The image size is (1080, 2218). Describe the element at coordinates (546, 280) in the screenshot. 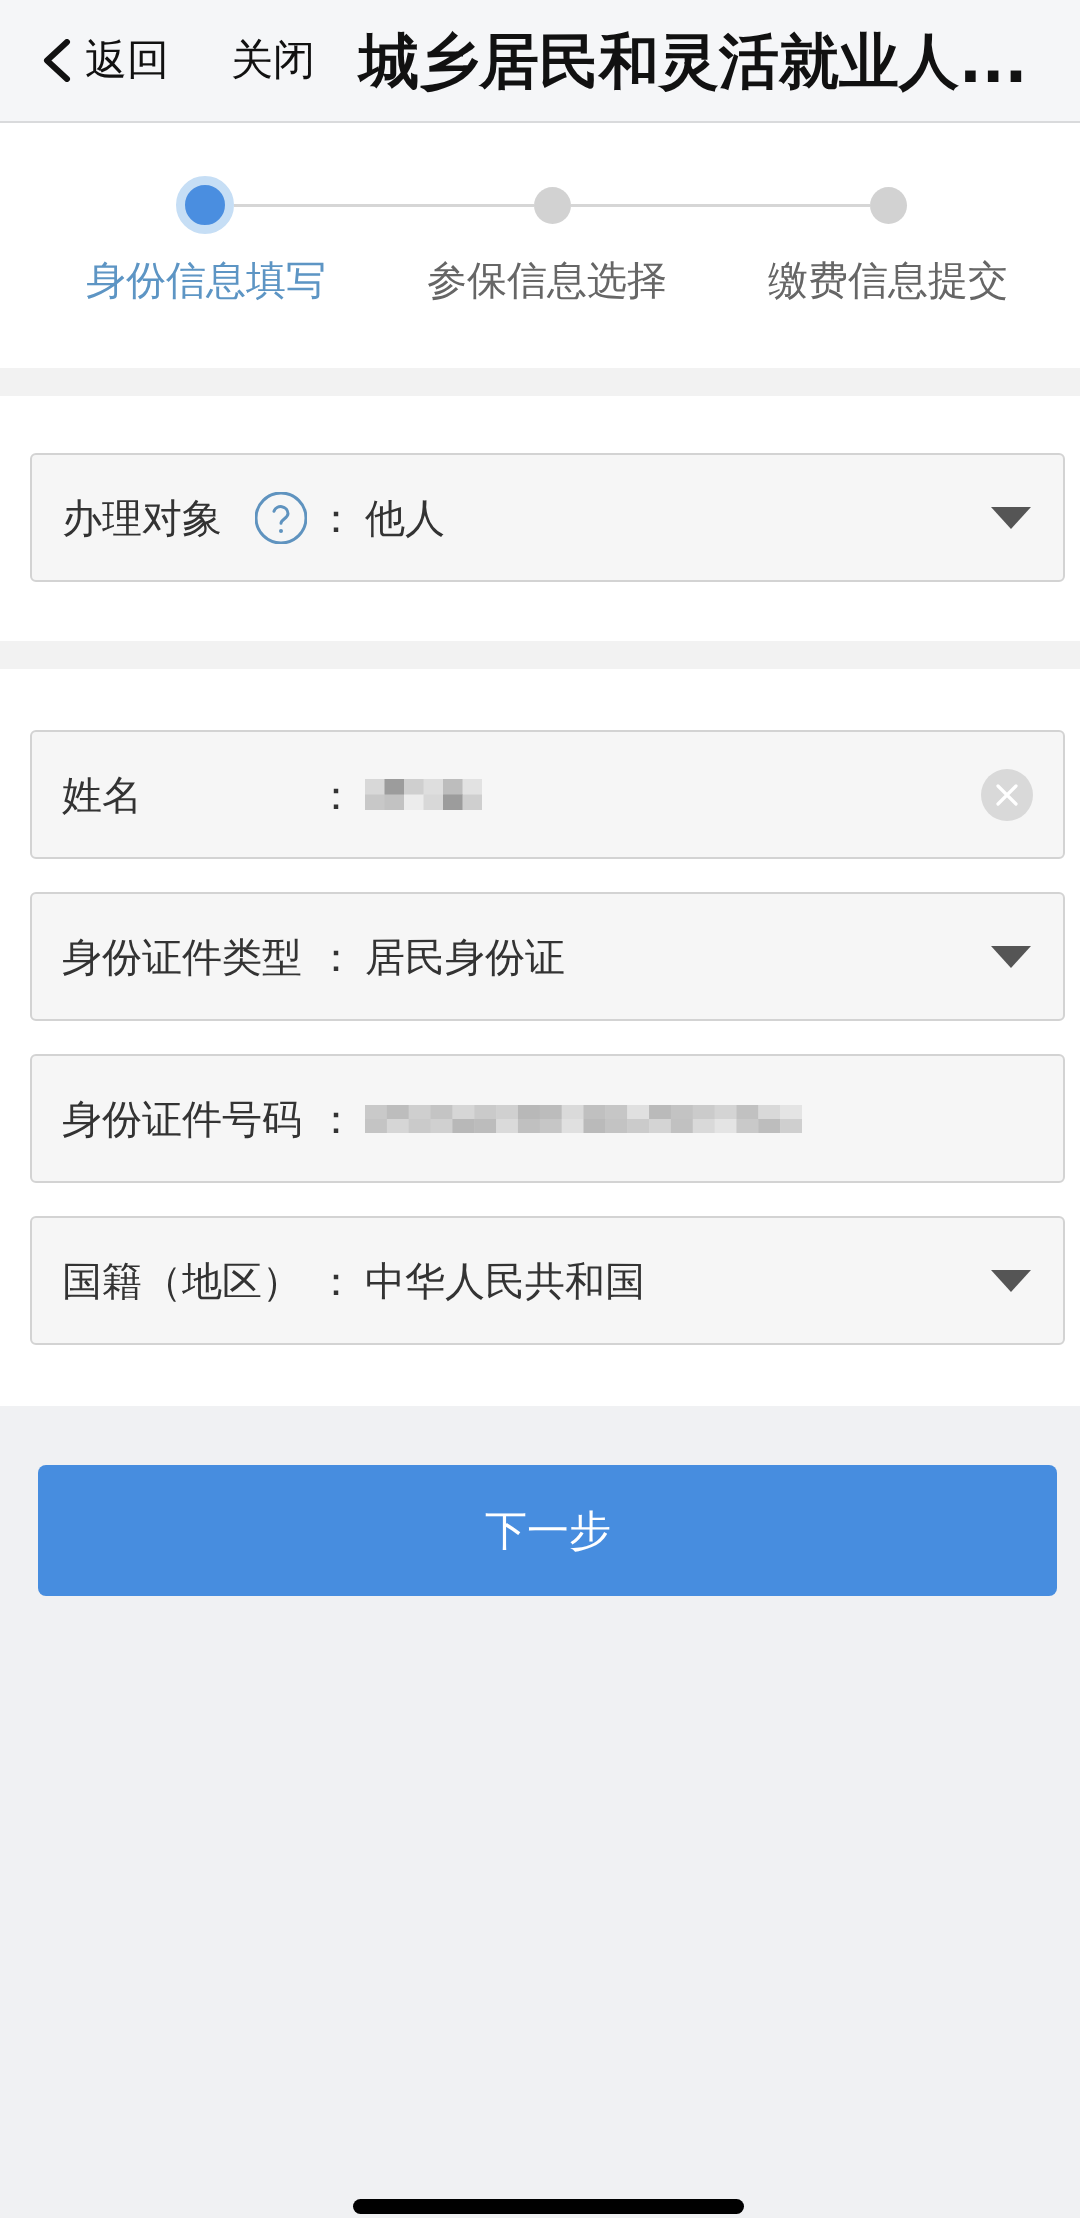

I see `step-label: 参保信息选择` at that location.